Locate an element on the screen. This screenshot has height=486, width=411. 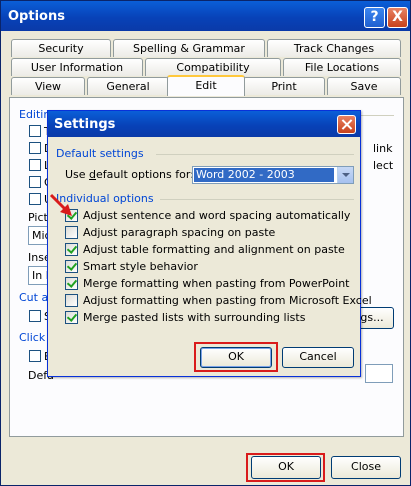
tab-file-locations: File Locations is located at coordinates (342, 67).